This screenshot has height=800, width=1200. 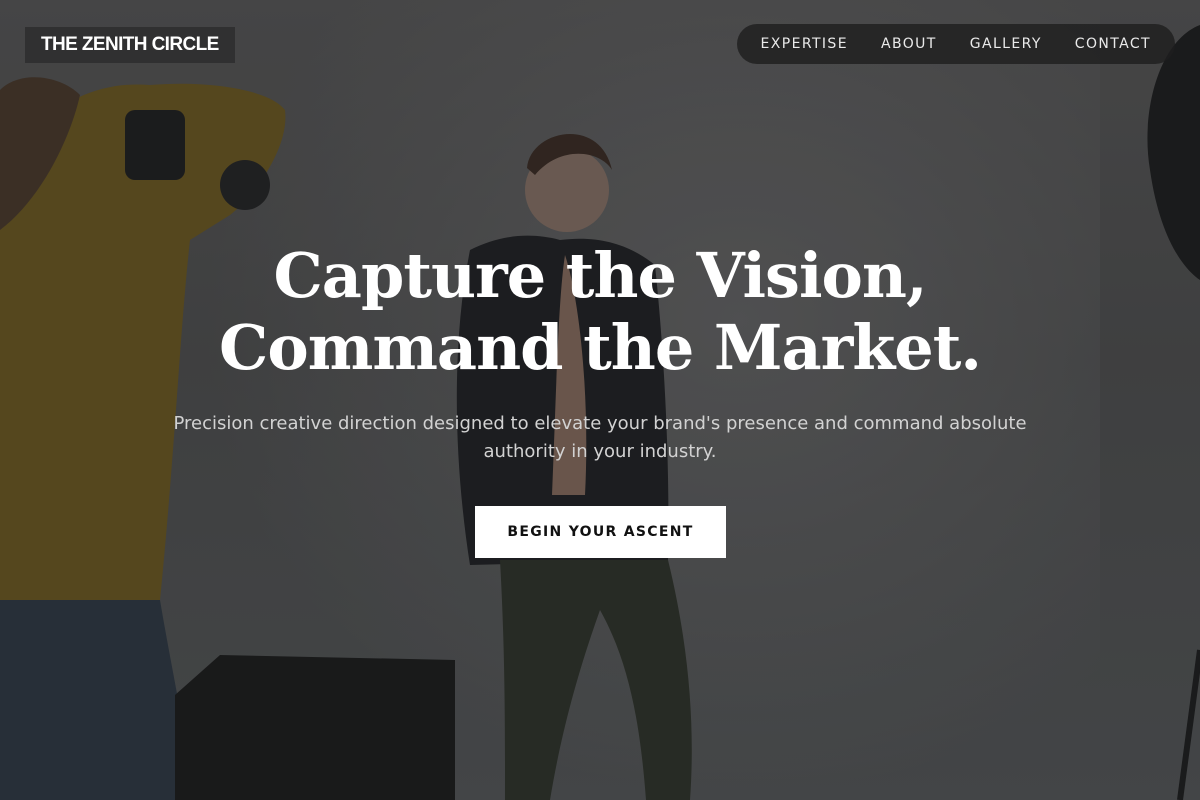 What do you see at coordinates (130, 45) in the screenshot?
I see `brand-logo: THE ZENITH CIRCLE` at bounding box center [130, 45].